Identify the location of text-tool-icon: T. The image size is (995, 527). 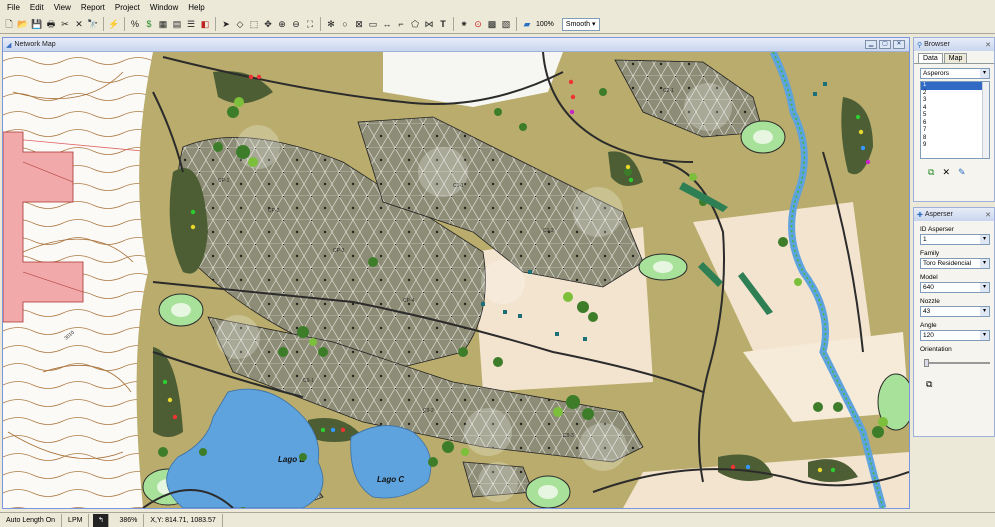
(443, 24).